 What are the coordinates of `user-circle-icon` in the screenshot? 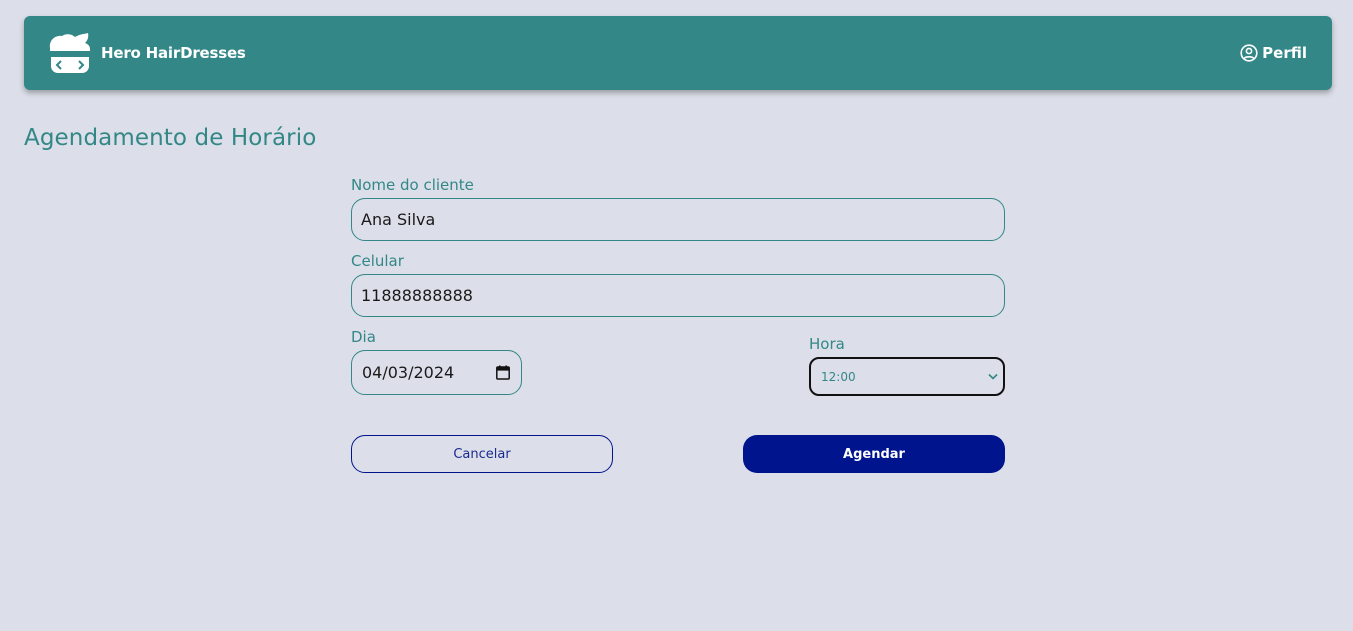 It's located at (1249, 53).